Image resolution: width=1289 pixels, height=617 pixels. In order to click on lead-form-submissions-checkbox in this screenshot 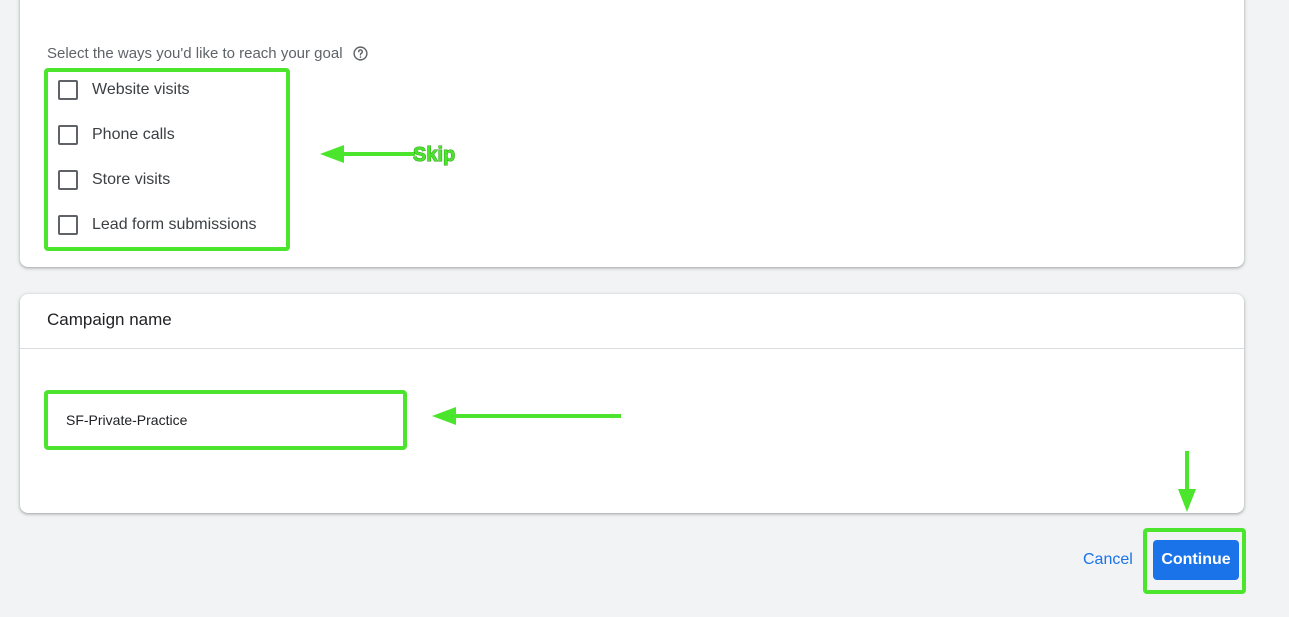, I will do `click(68, 225)`.